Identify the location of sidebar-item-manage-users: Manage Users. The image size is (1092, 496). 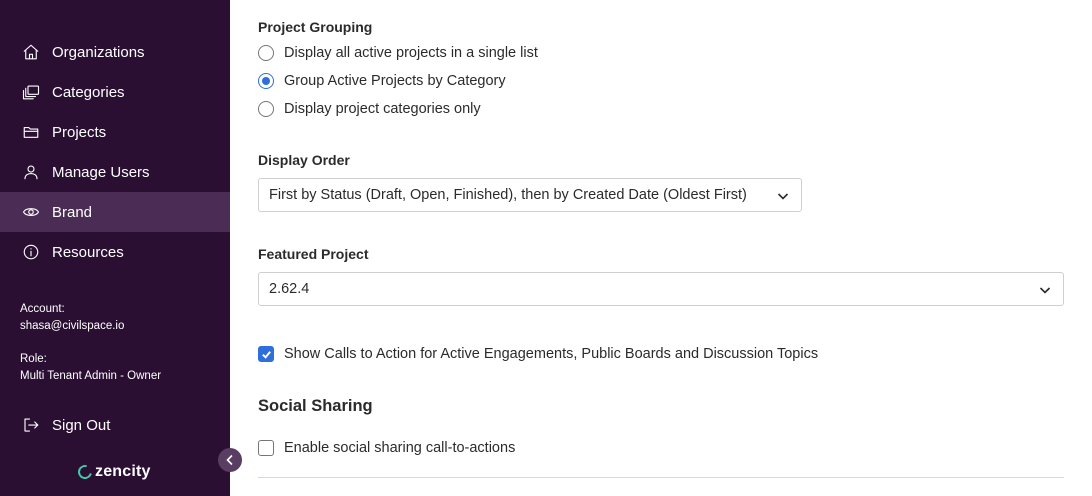
(115, 172).